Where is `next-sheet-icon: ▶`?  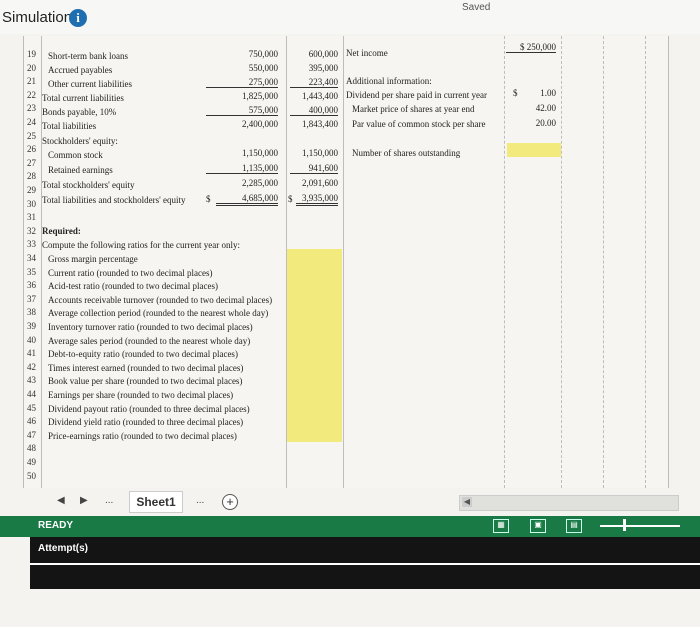 next-sheet-icon: ▶ is located at coordinates (84, 500).